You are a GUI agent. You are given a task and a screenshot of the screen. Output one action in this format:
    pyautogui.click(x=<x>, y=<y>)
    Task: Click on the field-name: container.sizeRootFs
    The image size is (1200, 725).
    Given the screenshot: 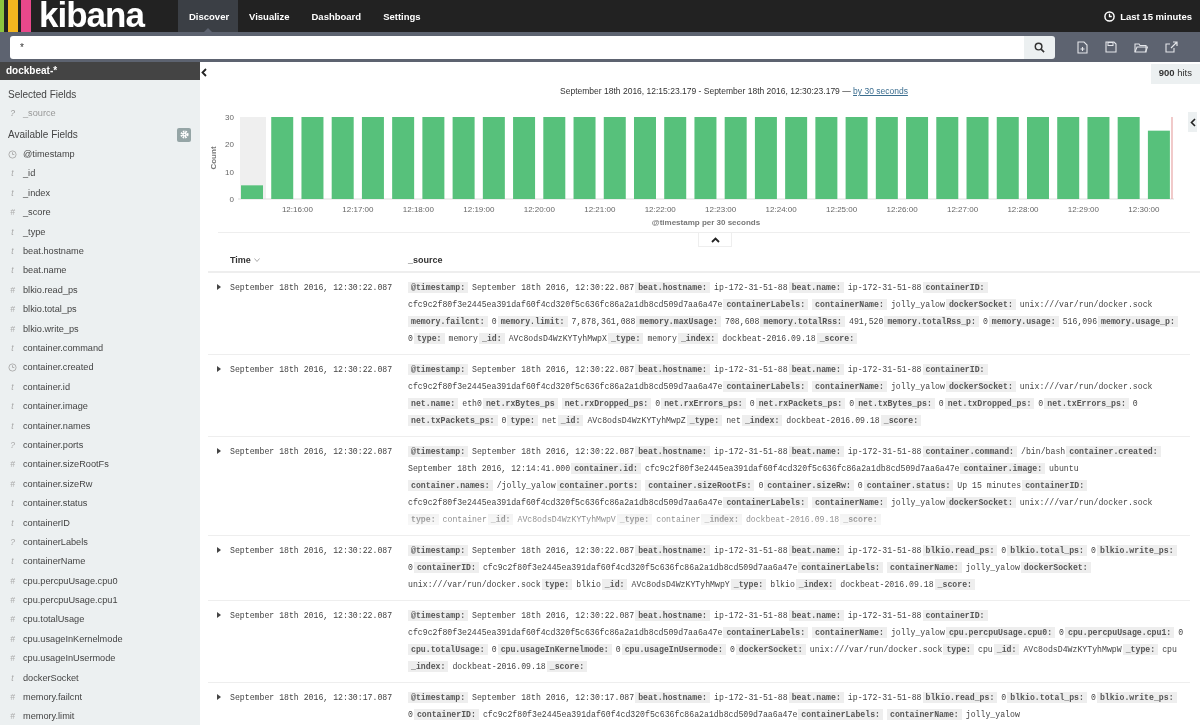 What is the action you would take?
    pyautogui.click(x=66, y=464)
    